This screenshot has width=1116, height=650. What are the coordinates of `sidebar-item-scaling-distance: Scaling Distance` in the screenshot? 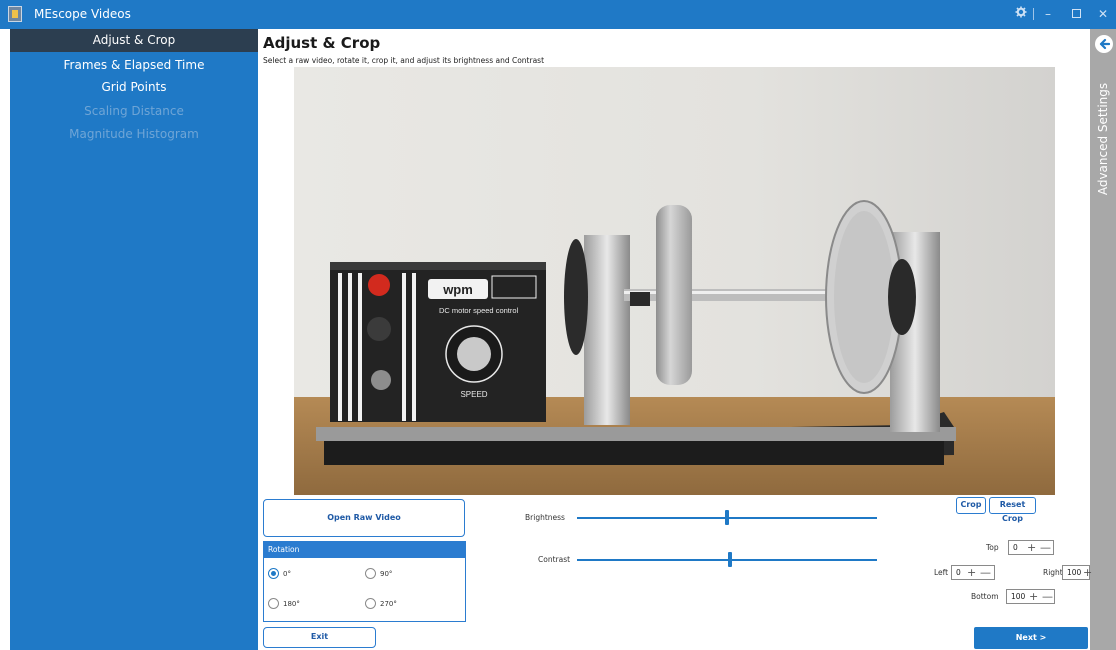 It's located at (134, 111).